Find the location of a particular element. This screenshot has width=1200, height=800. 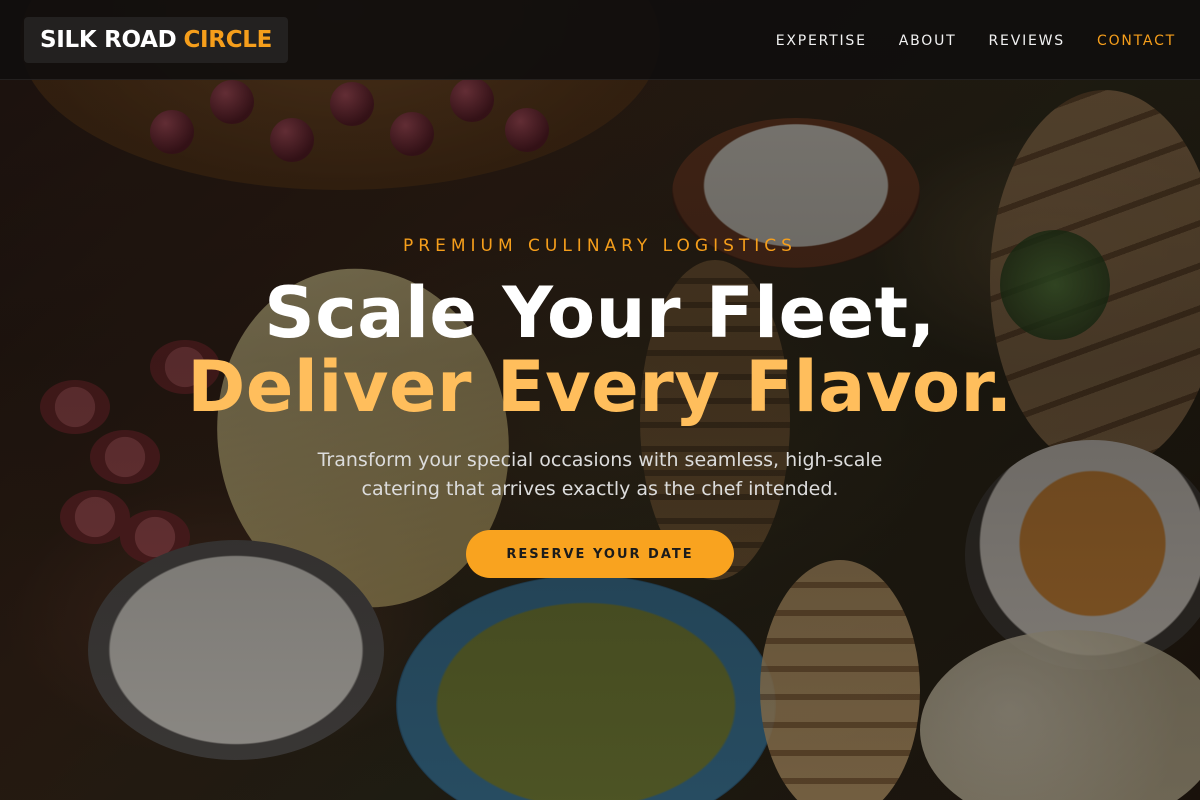

nav-link-about: ABOUT is located at coordinates (928, 41).